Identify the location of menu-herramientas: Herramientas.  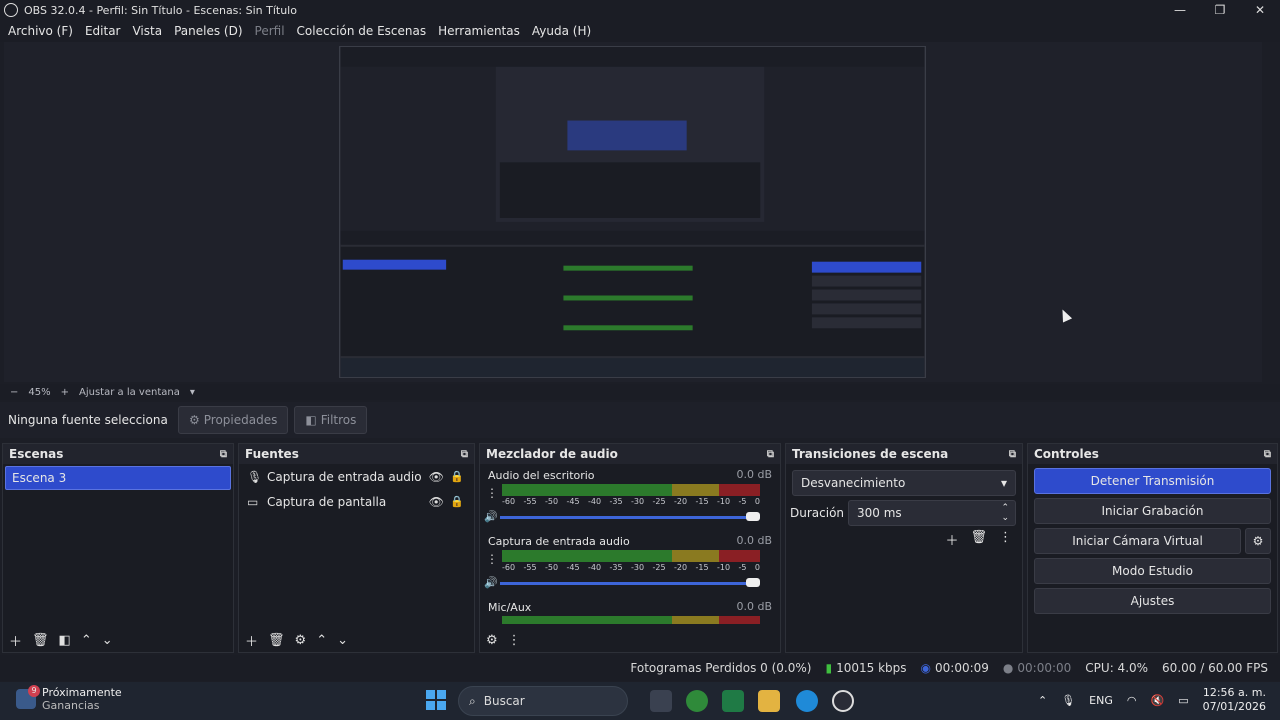
(479, 31).